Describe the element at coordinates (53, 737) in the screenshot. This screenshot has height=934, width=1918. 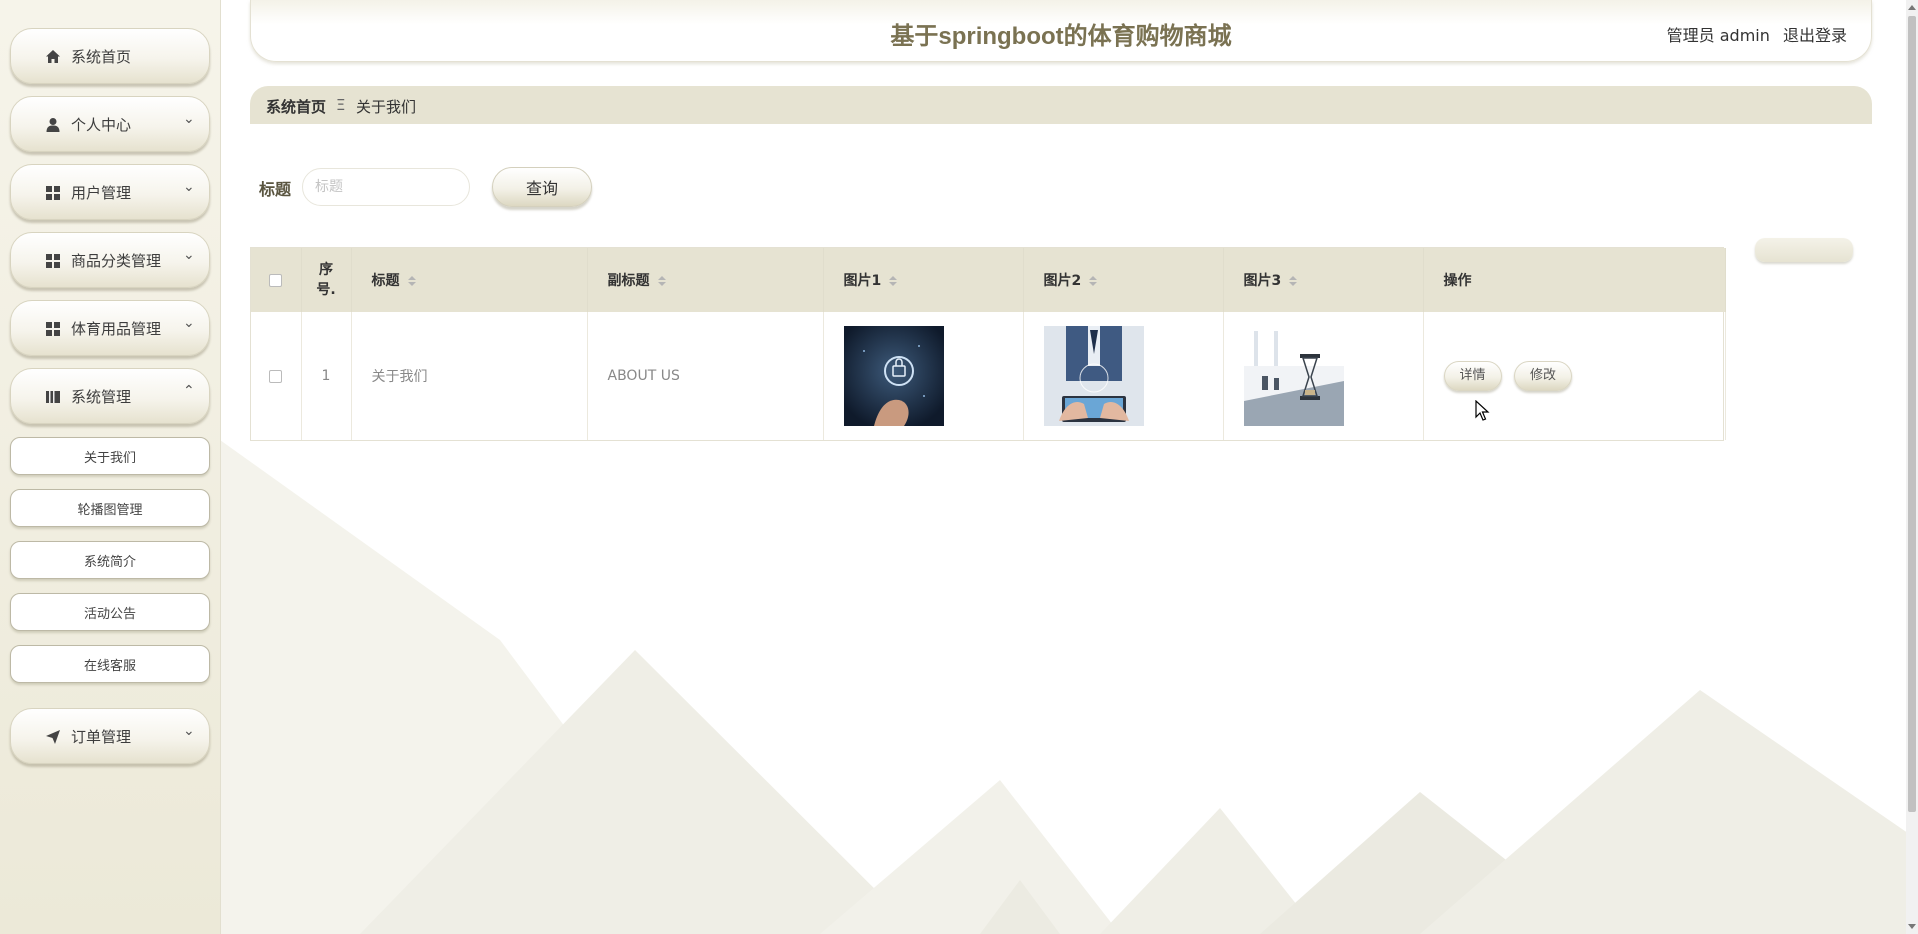
I see `send-icon` at that location.